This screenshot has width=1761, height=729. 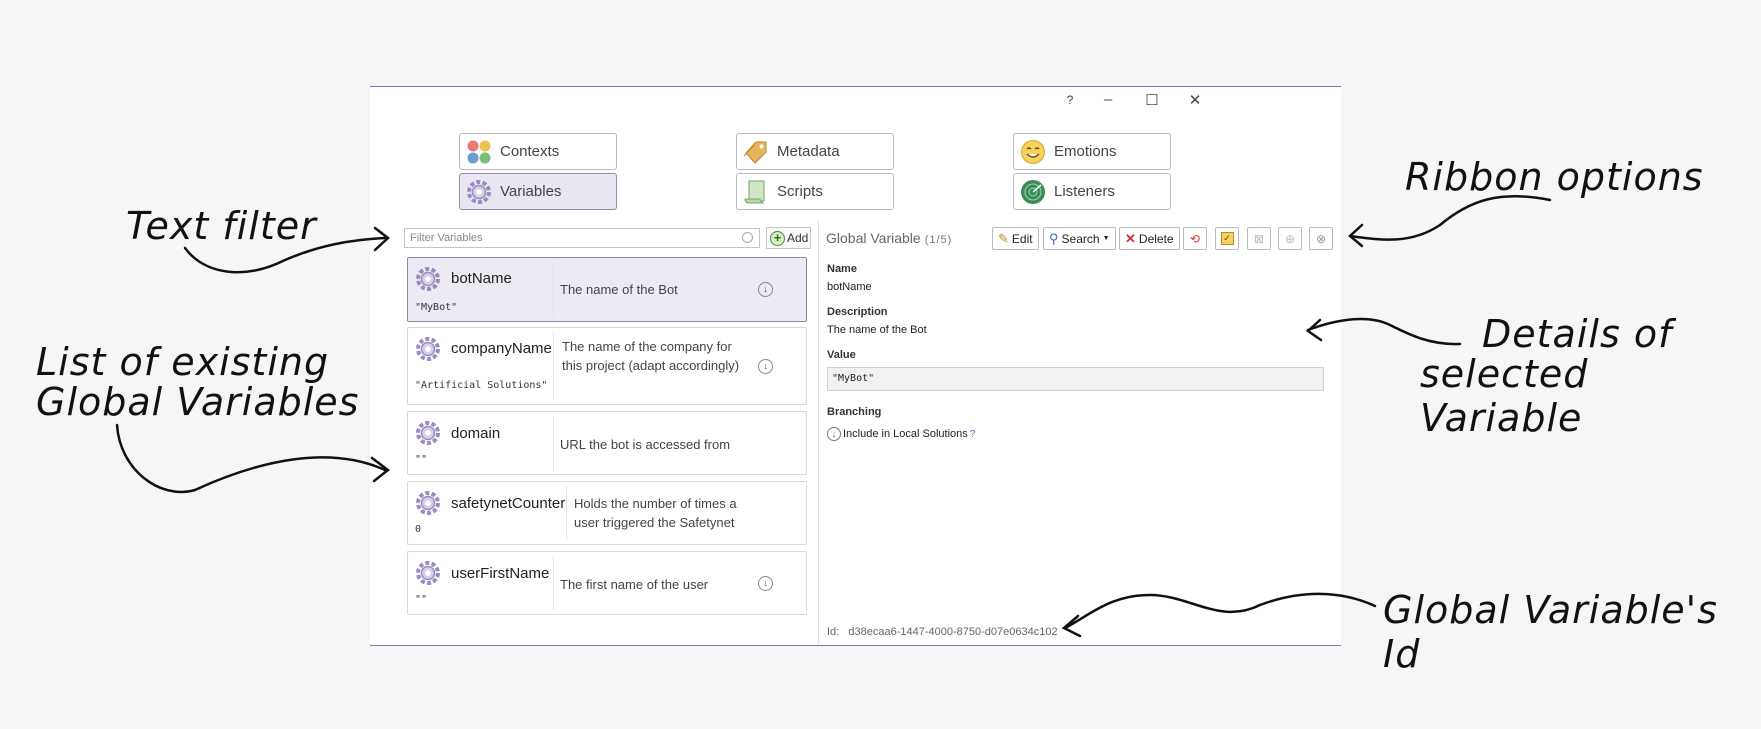 I want to click on annotation-details-line2: selected Variable, so click(x=1504, y=396).